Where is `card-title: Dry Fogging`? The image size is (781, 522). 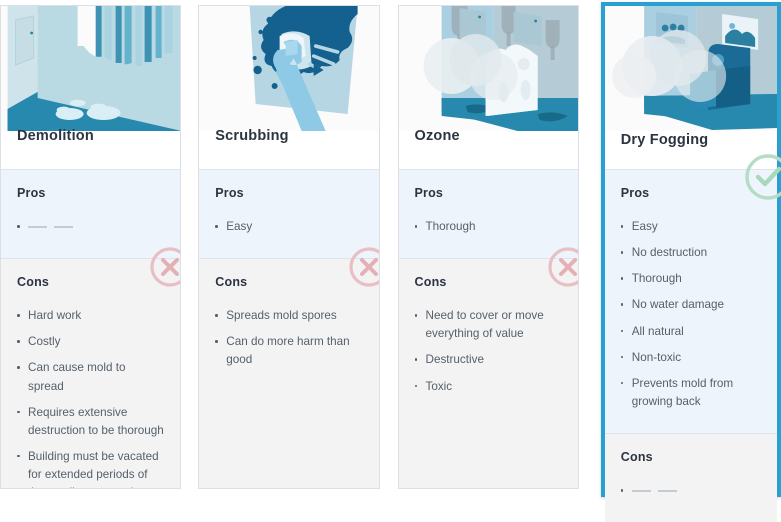 card-title: Dry Fogging is located at coordinates (664, 140).